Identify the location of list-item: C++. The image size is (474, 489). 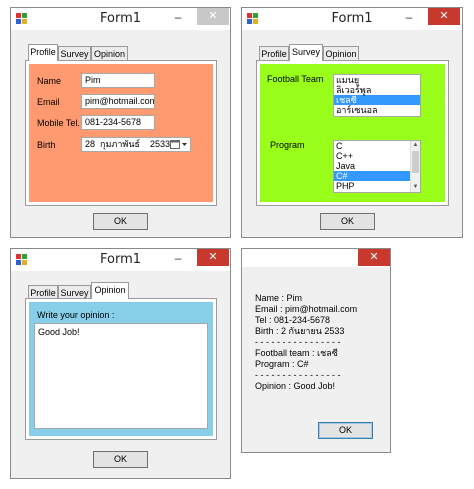
(372, 156).